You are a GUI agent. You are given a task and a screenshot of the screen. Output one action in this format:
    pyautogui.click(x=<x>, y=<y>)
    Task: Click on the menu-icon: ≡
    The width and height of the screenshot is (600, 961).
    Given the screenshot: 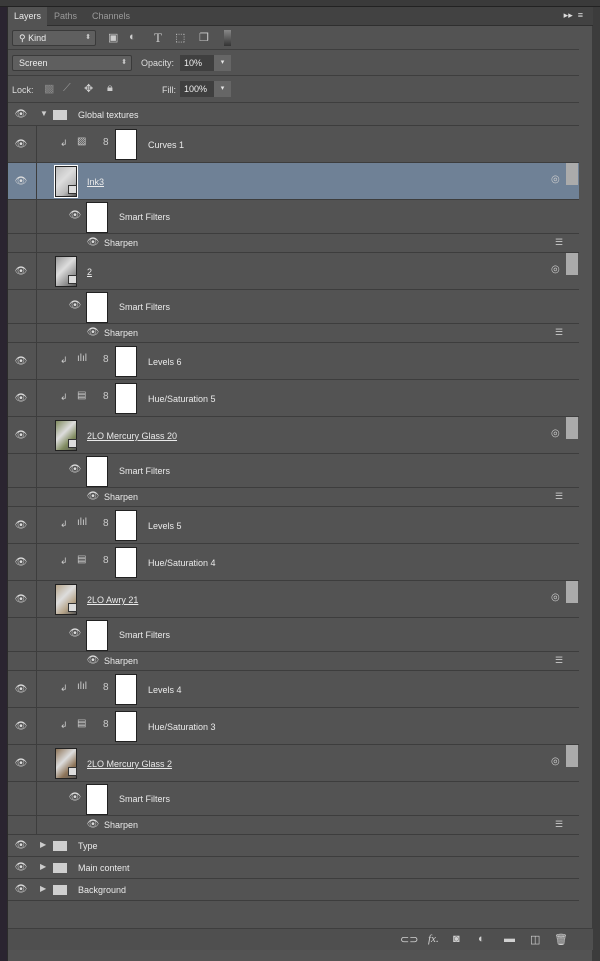 What is the action you would take?
    pyautogui.click(x=580, y=15)
    